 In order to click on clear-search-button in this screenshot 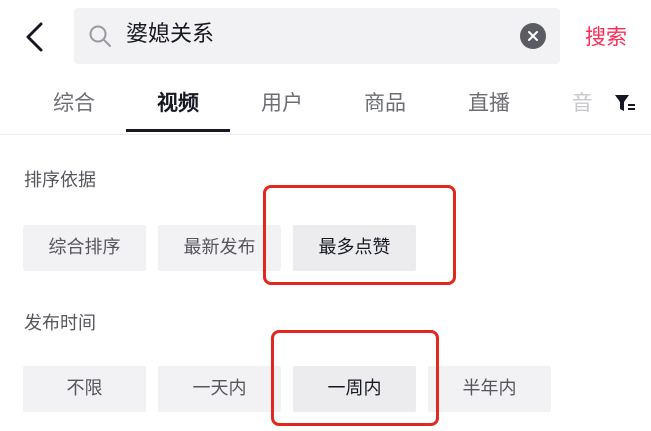, I will do `click(533, 36)`.